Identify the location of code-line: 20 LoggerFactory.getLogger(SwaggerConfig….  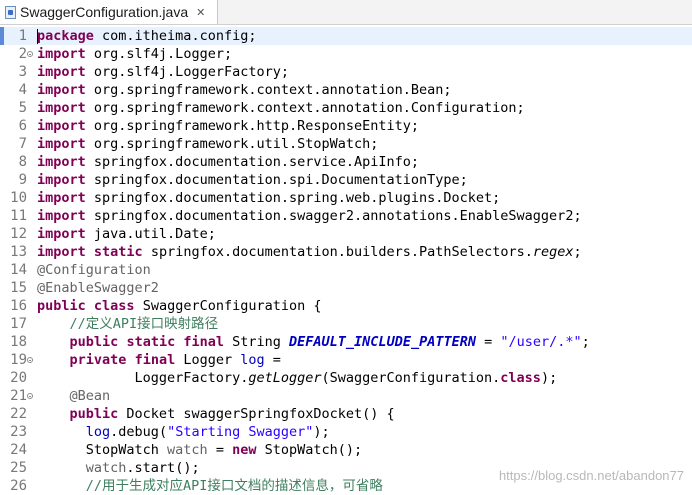
(346, 378).